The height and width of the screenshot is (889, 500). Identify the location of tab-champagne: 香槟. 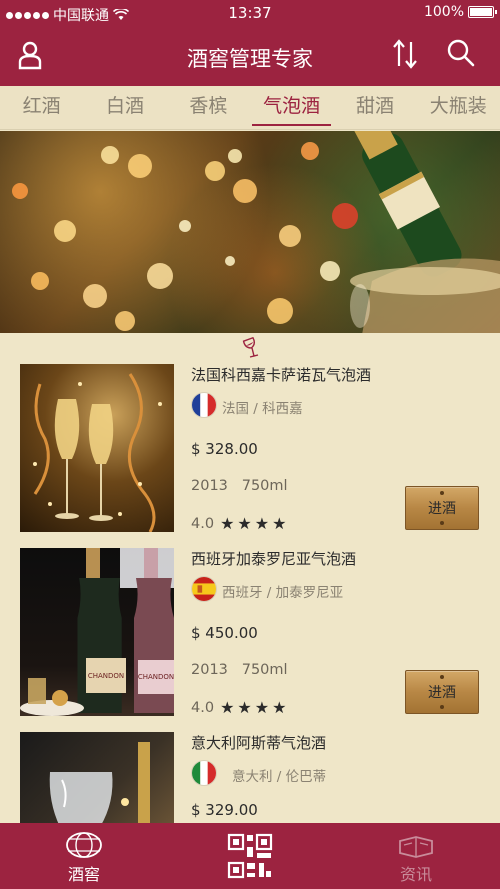
(208, 107).